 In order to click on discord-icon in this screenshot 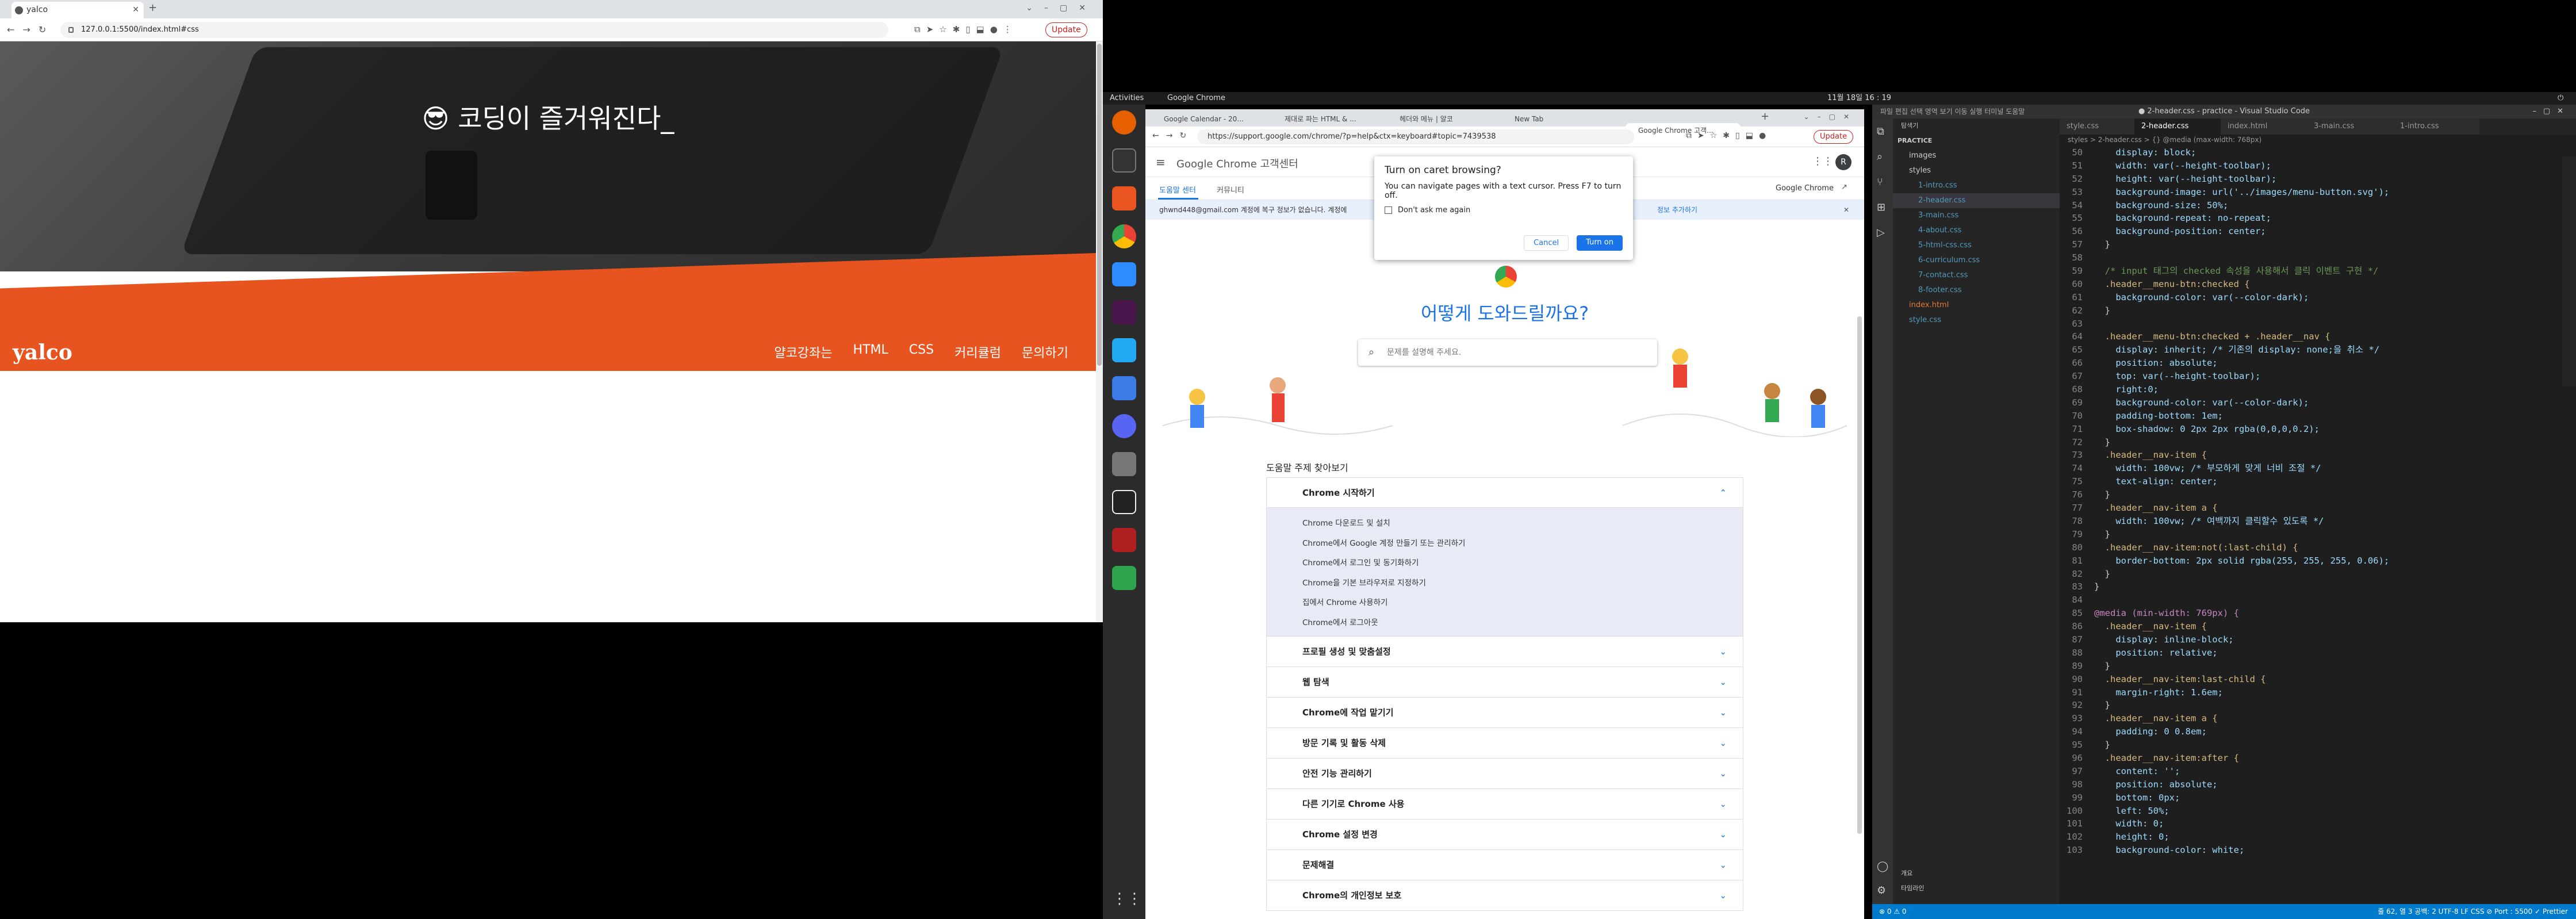, I will do `click(1124, 426)`.